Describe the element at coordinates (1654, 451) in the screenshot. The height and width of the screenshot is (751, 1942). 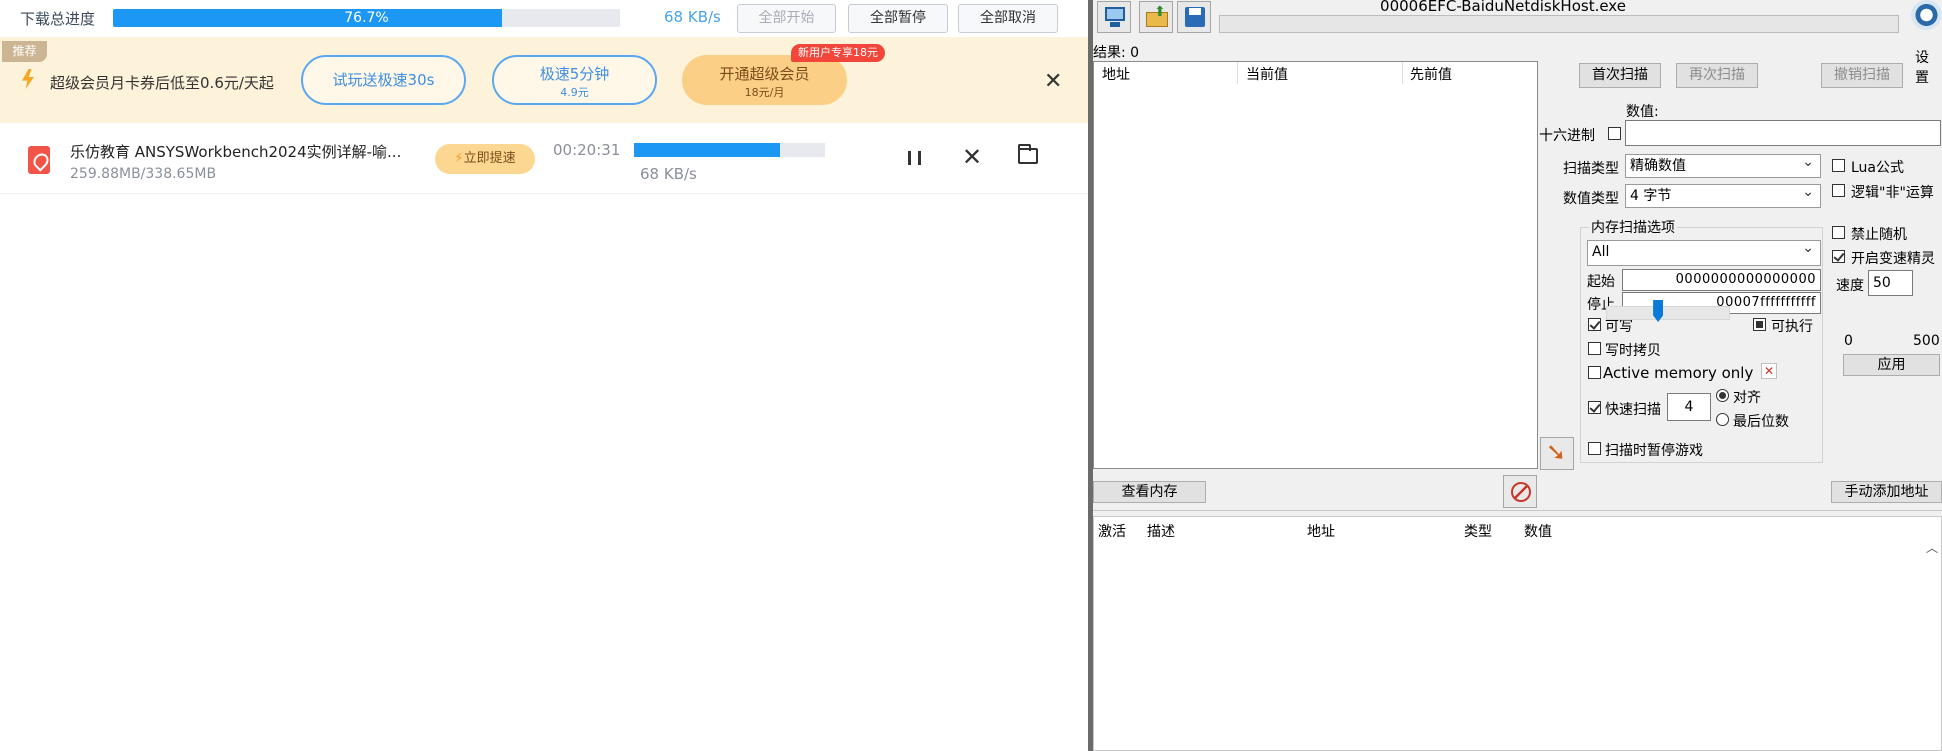
I see `pause-game-label: 扫描时暂停游戏` at that location.